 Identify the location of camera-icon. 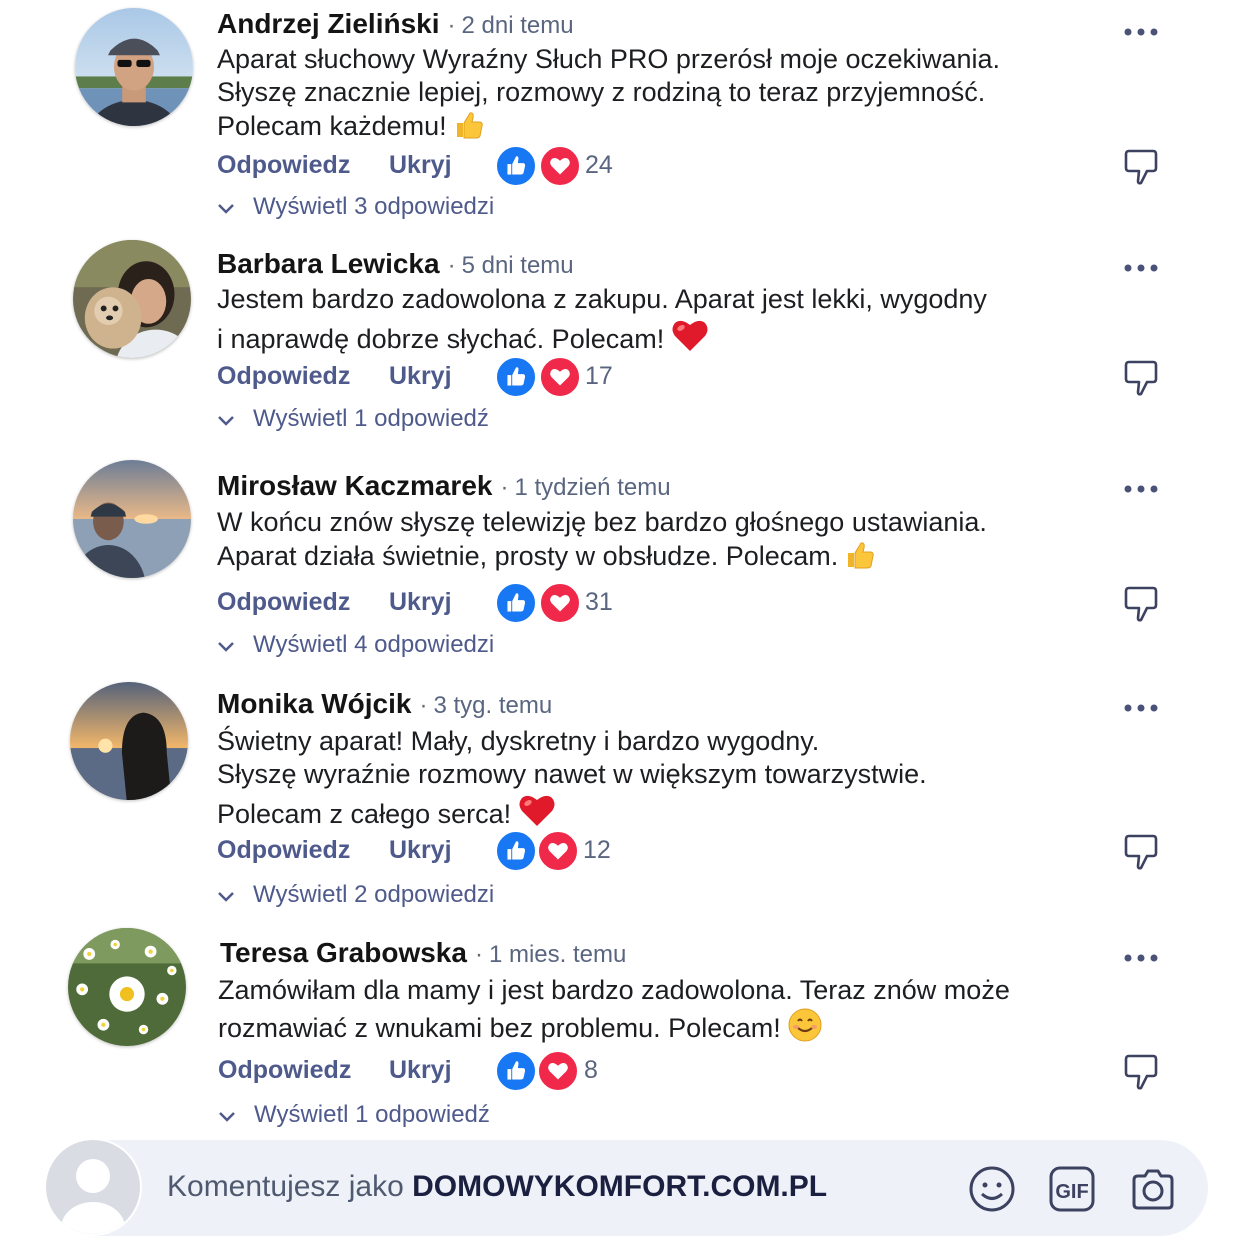
(1153, 1189).